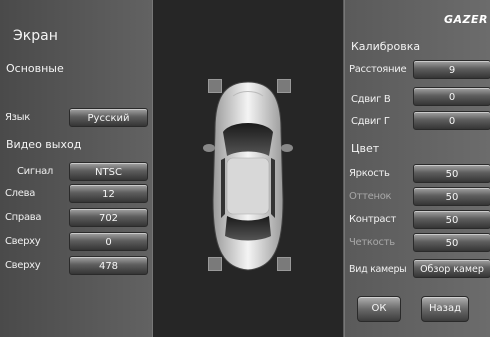 Image resolution: width=490 pixels, height=337 pixels. I want to click on camera-view-label: Вид камеры, so click(378, 269).